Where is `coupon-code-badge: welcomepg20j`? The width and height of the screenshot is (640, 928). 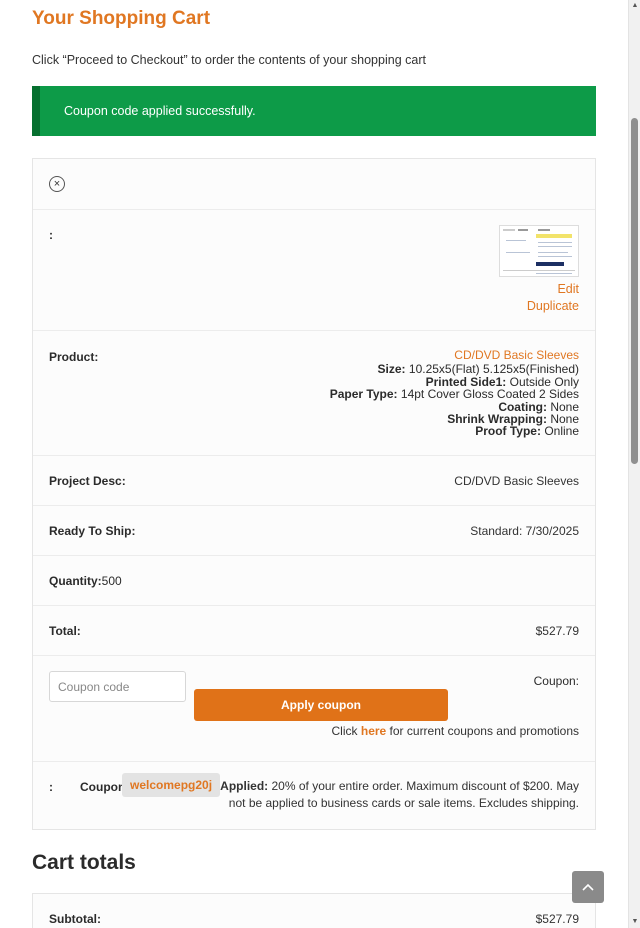
coupon-code-badge: welcomepg20j is located at coordinates (171, 785).